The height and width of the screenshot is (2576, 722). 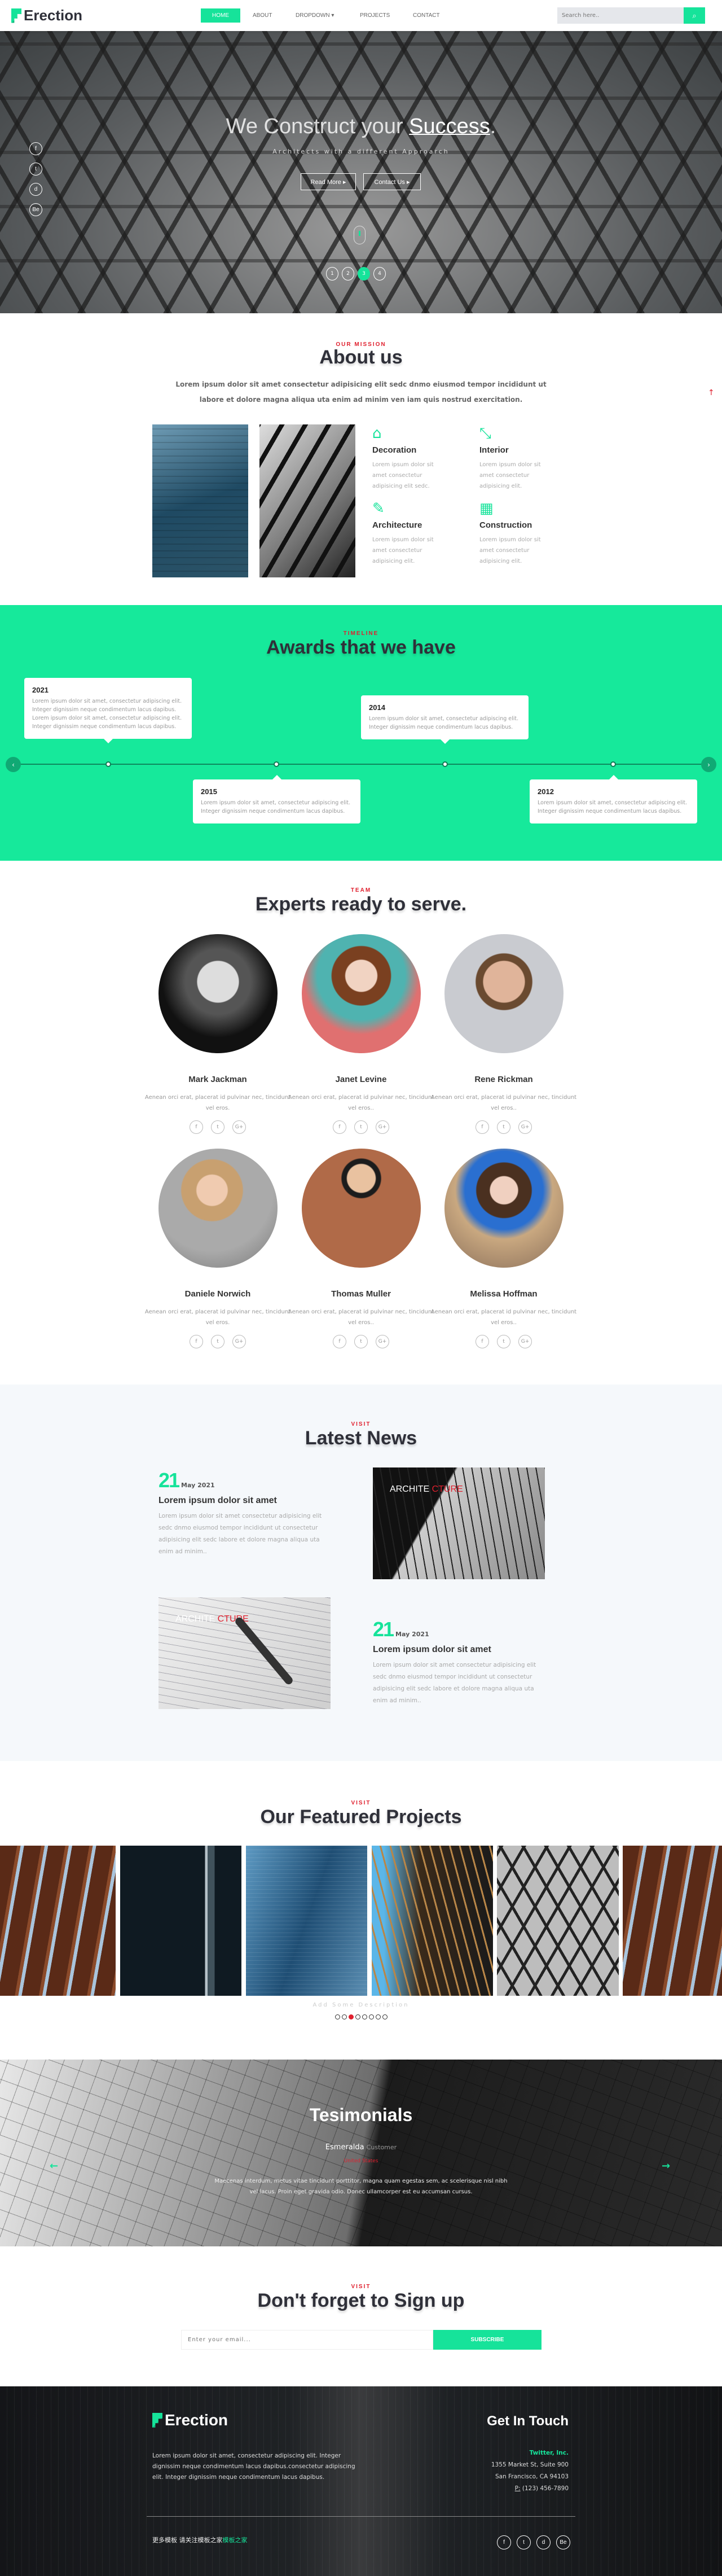 I want to click on email-input, so click(x=307, y=2340).